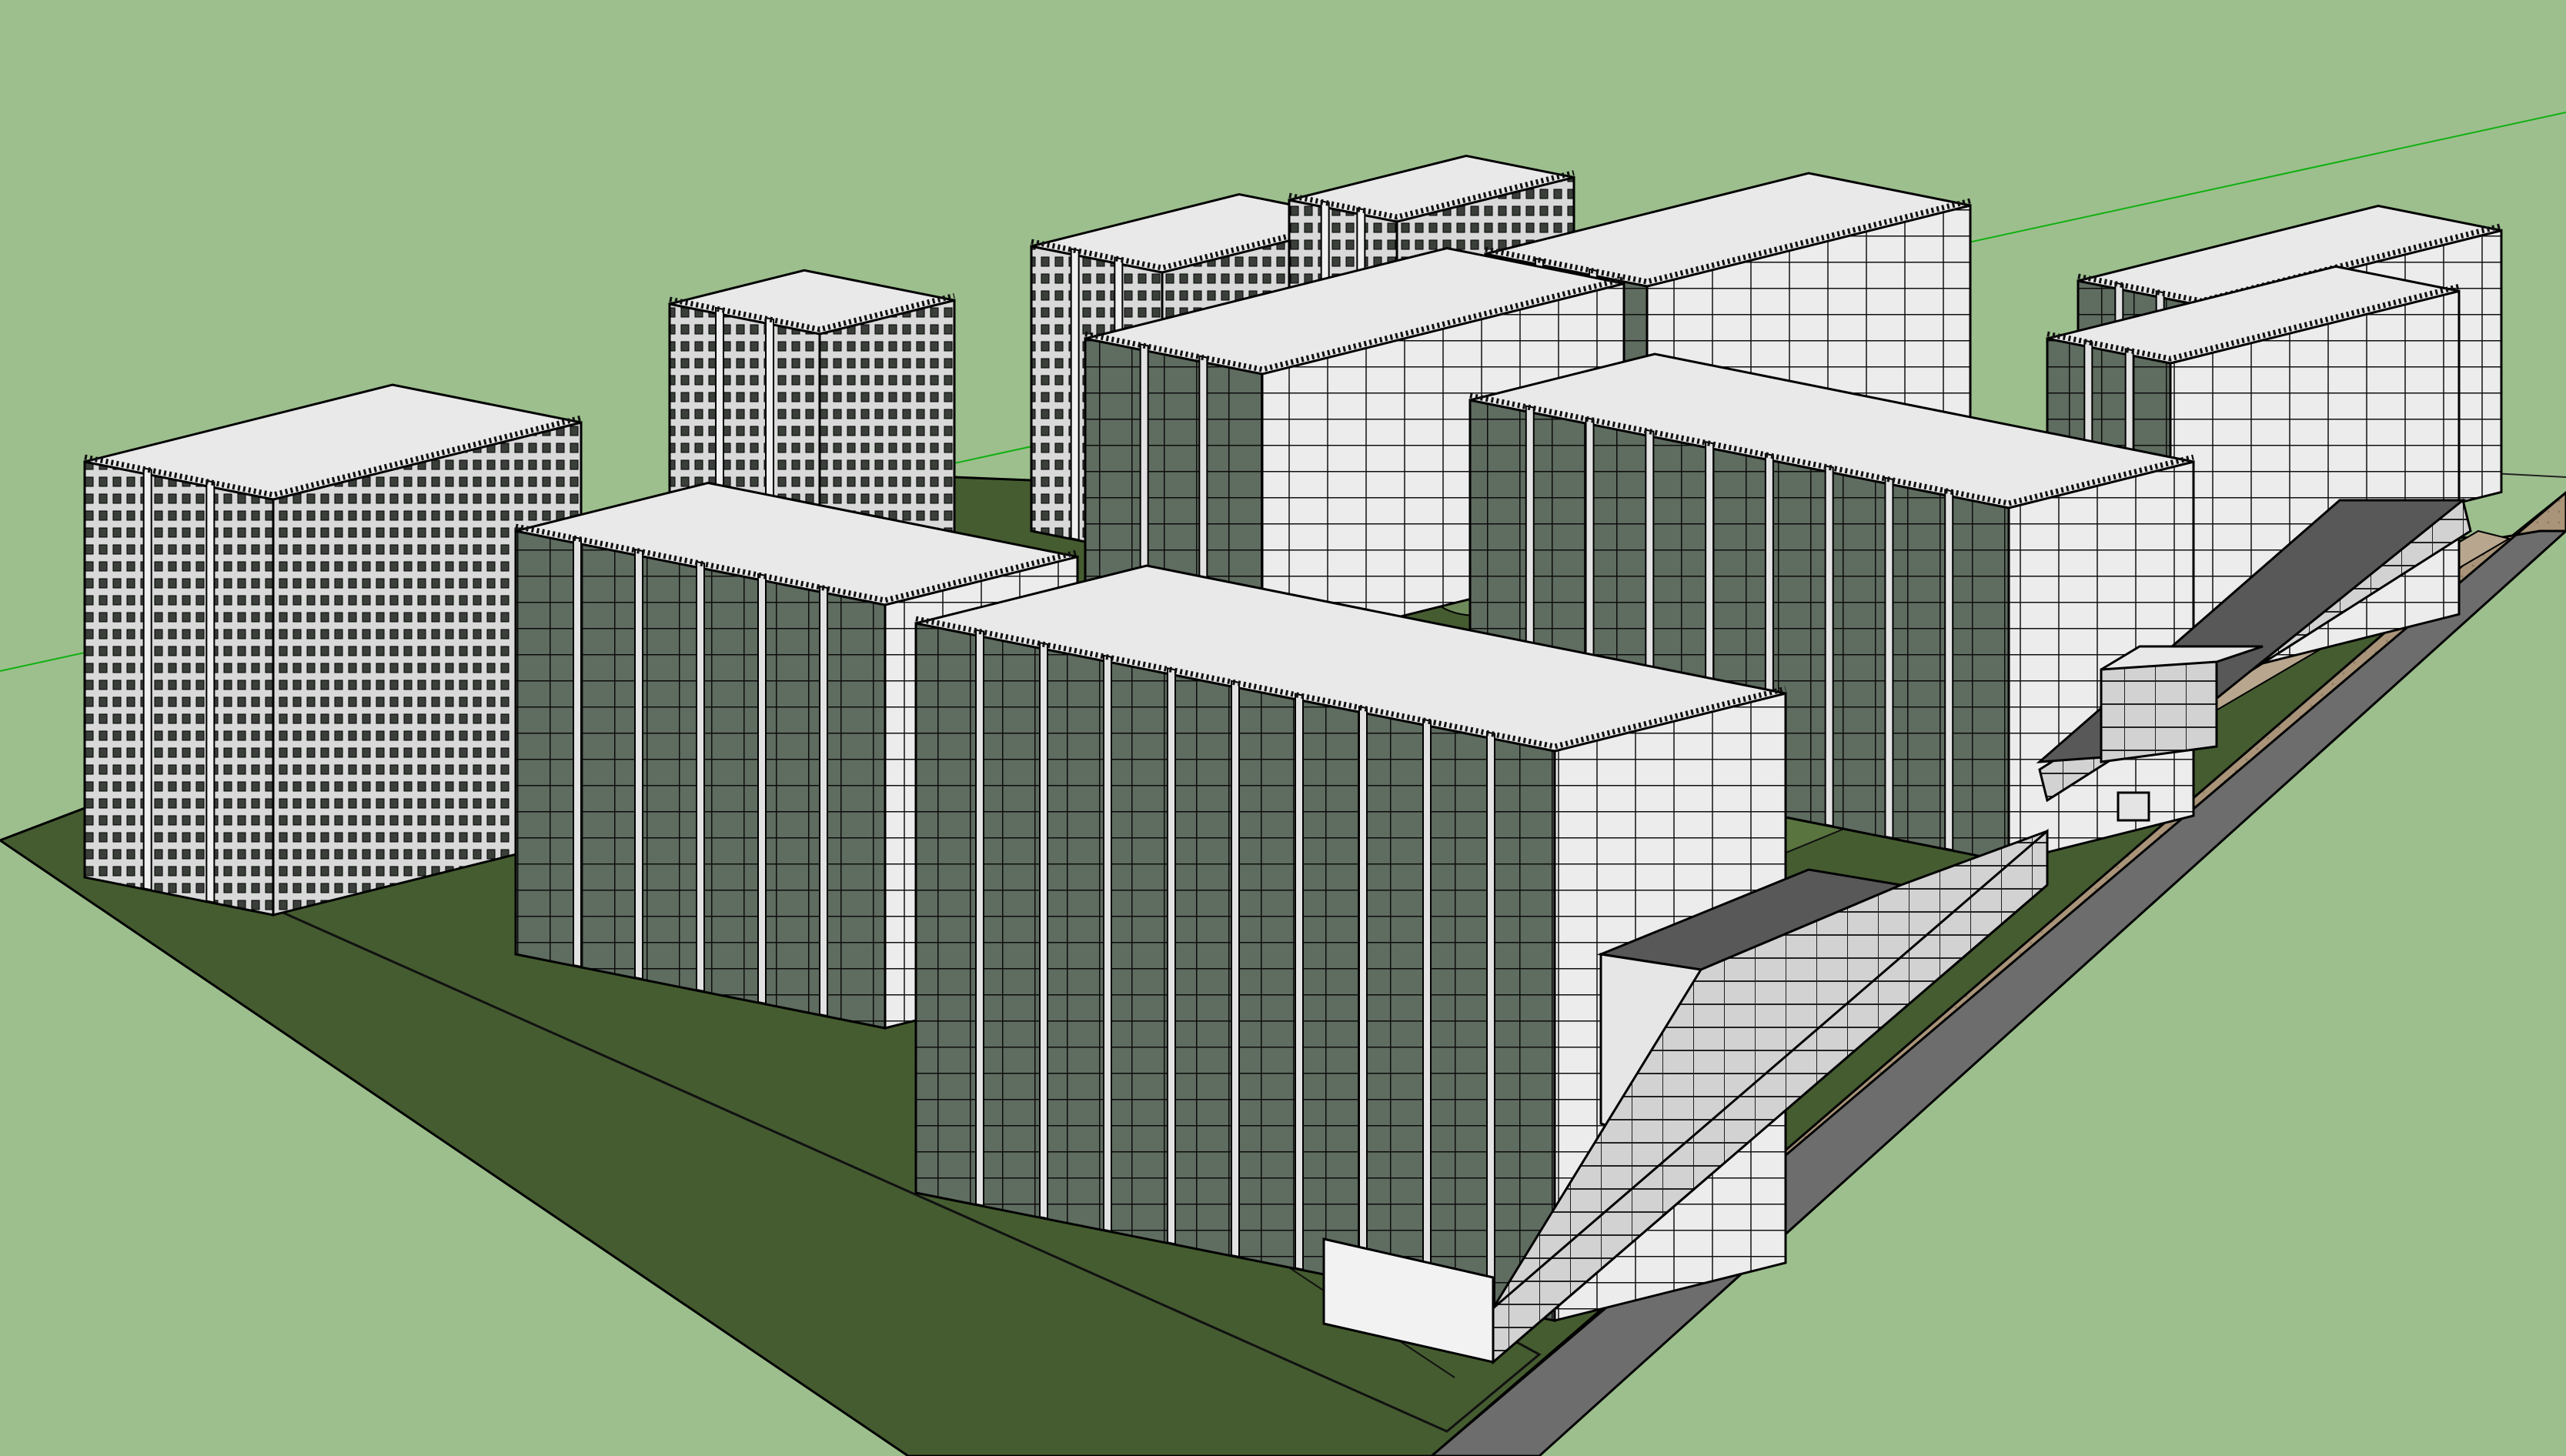 This screenshot has width=2566, height=1456. I want to click on kiosk-box, so click(2133, 807).